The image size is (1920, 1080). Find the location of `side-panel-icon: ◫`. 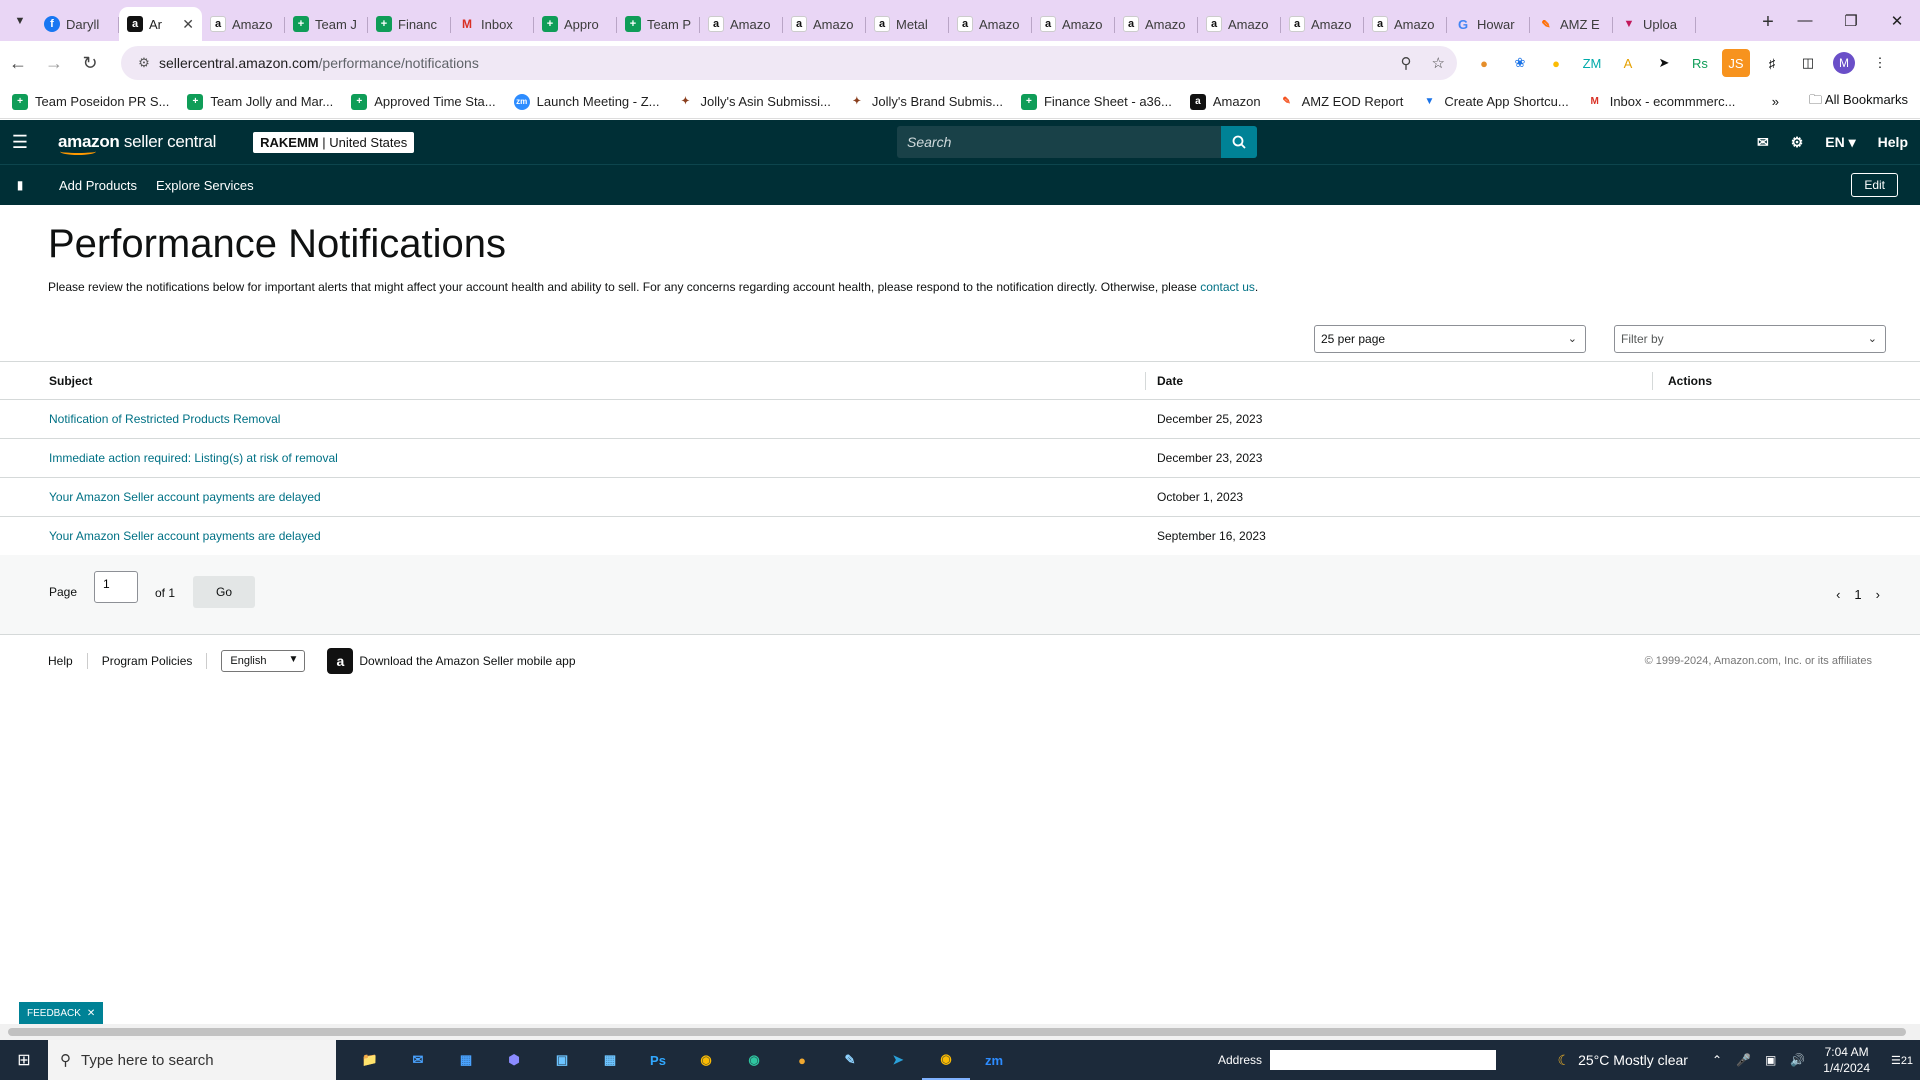

side-panel-icon: ◫ is located at coordinates (1808, 63).